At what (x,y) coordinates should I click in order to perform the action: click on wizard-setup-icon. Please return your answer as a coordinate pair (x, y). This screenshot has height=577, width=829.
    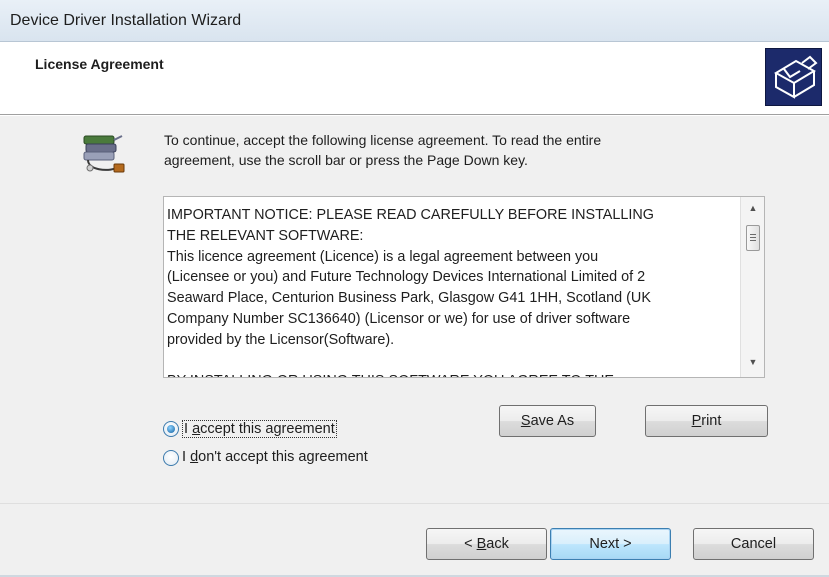
    Looking at the image, I should click on (793, 77).